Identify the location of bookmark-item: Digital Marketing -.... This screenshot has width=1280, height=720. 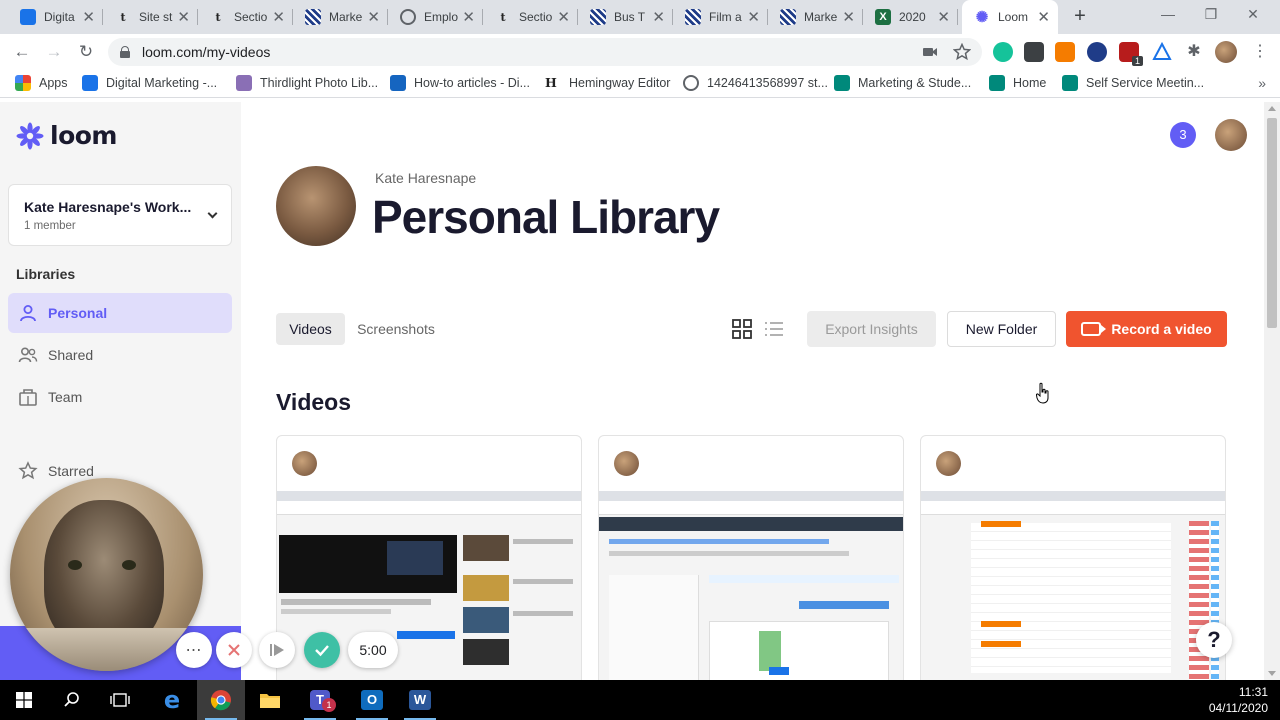
(149, 83).